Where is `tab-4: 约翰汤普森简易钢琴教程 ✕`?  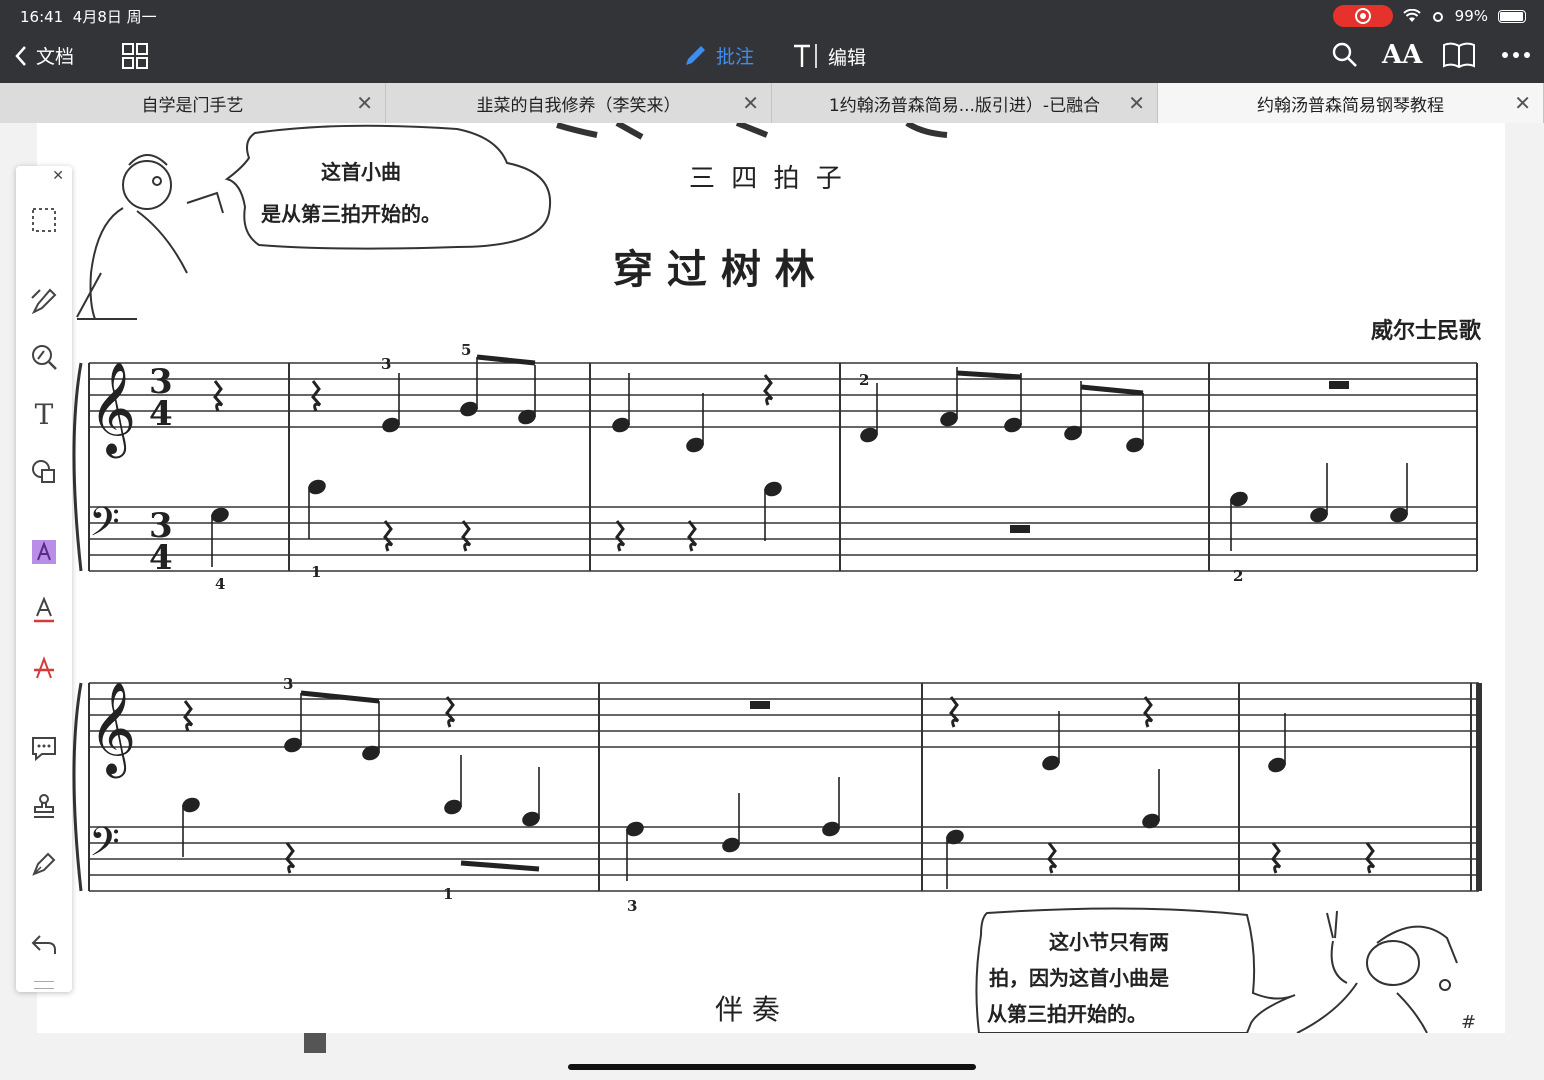
tab-4: 约翰汤普森简易钢琴教程 ✕ is located at coordinates (1351, 103).